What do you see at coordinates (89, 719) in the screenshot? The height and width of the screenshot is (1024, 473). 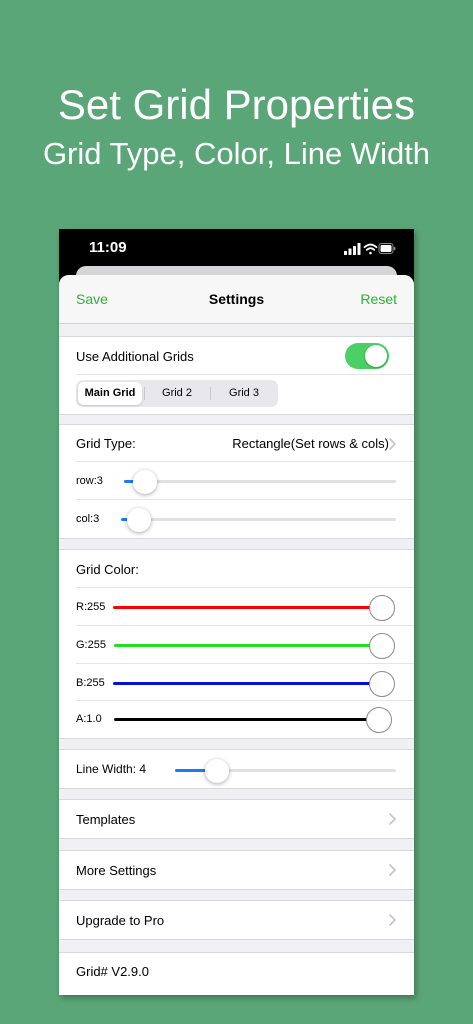 I see `alpha-channel-label: A:1.0` at bounding box center [89, 719].